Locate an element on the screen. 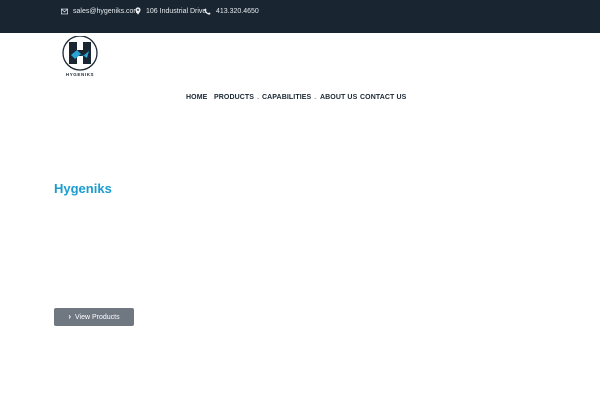 The height and width of the screenshot is (400, 600). nav-item-capabilities: CAPABILITIES ⌄ is located at coordinates (290, 97).